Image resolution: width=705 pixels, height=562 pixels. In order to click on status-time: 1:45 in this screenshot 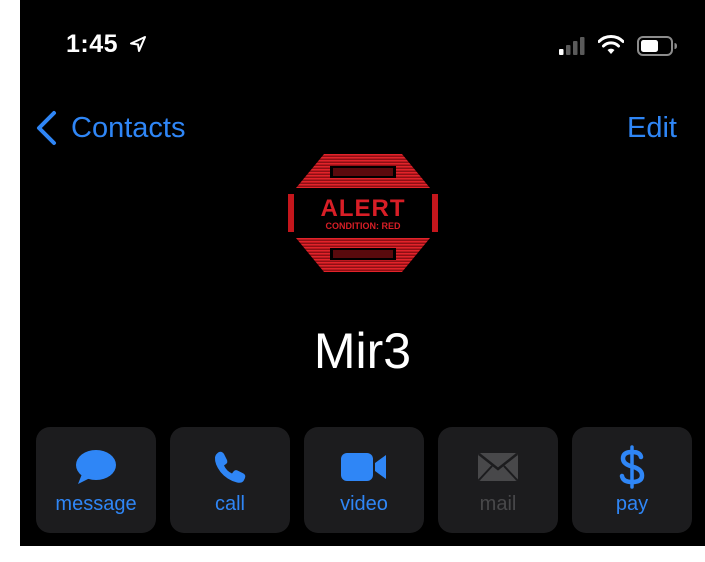, I will do `click(92, 44)`.